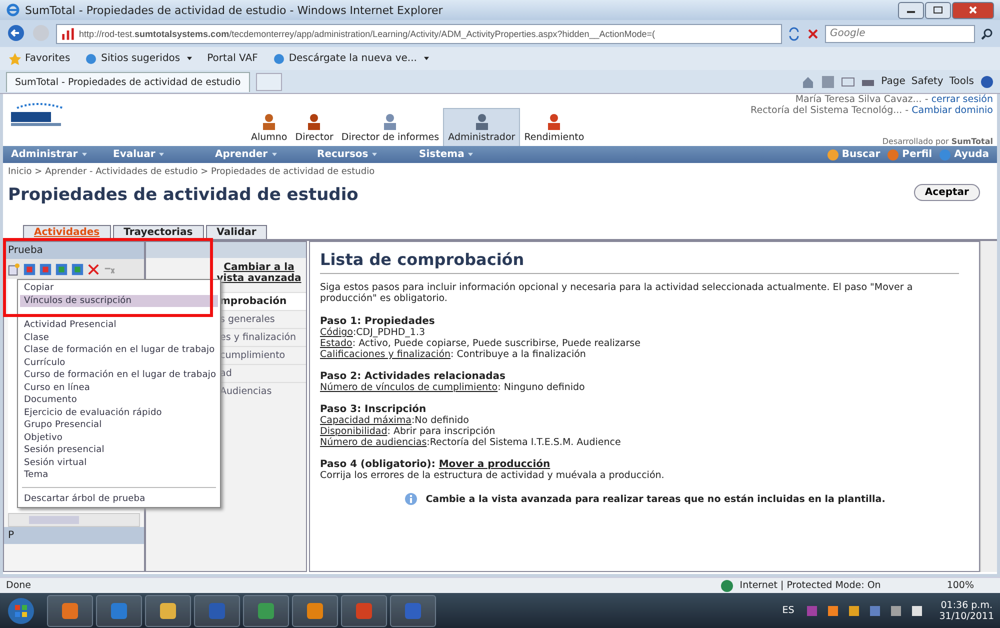 The image size is (1000, 628). Describe the element at coordinates (237, 232) in the screenshot. I see `tab: Validar` at that location.